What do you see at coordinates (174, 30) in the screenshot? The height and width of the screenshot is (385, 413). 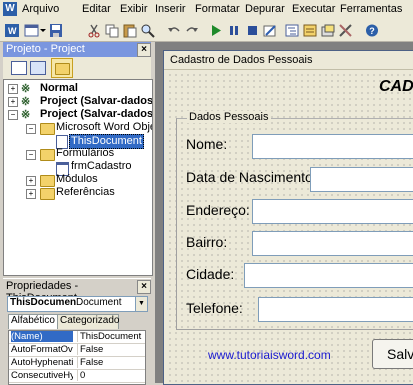 I see `undo-icon` at bounding box center [174, 30].